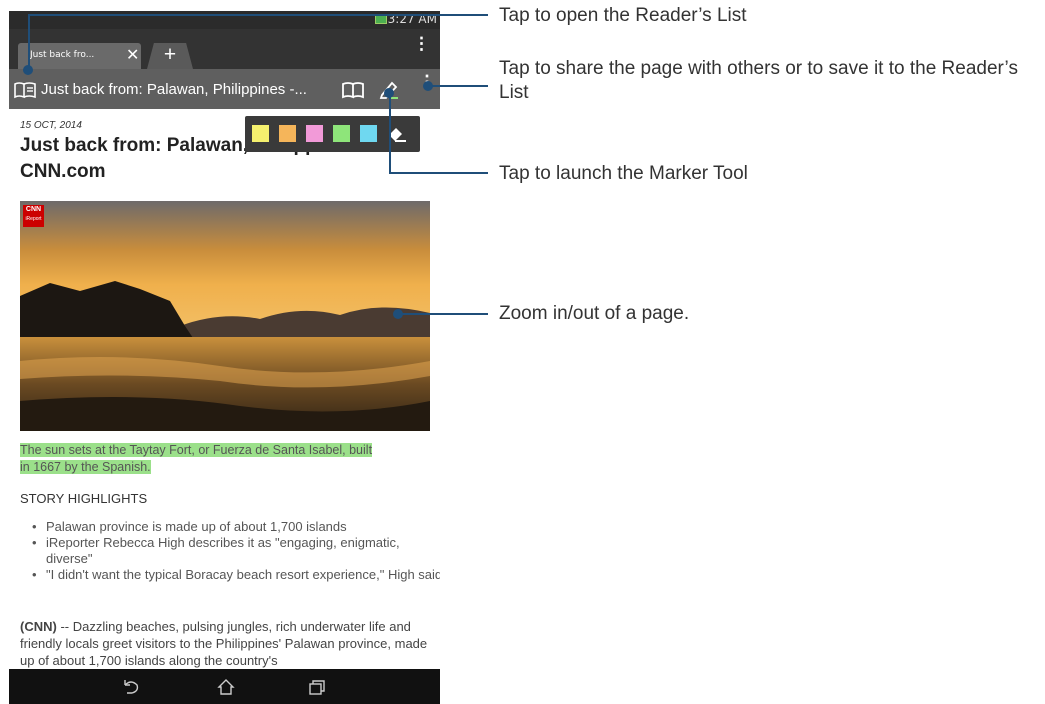  I want to click on back-icon, so click(131, 687).